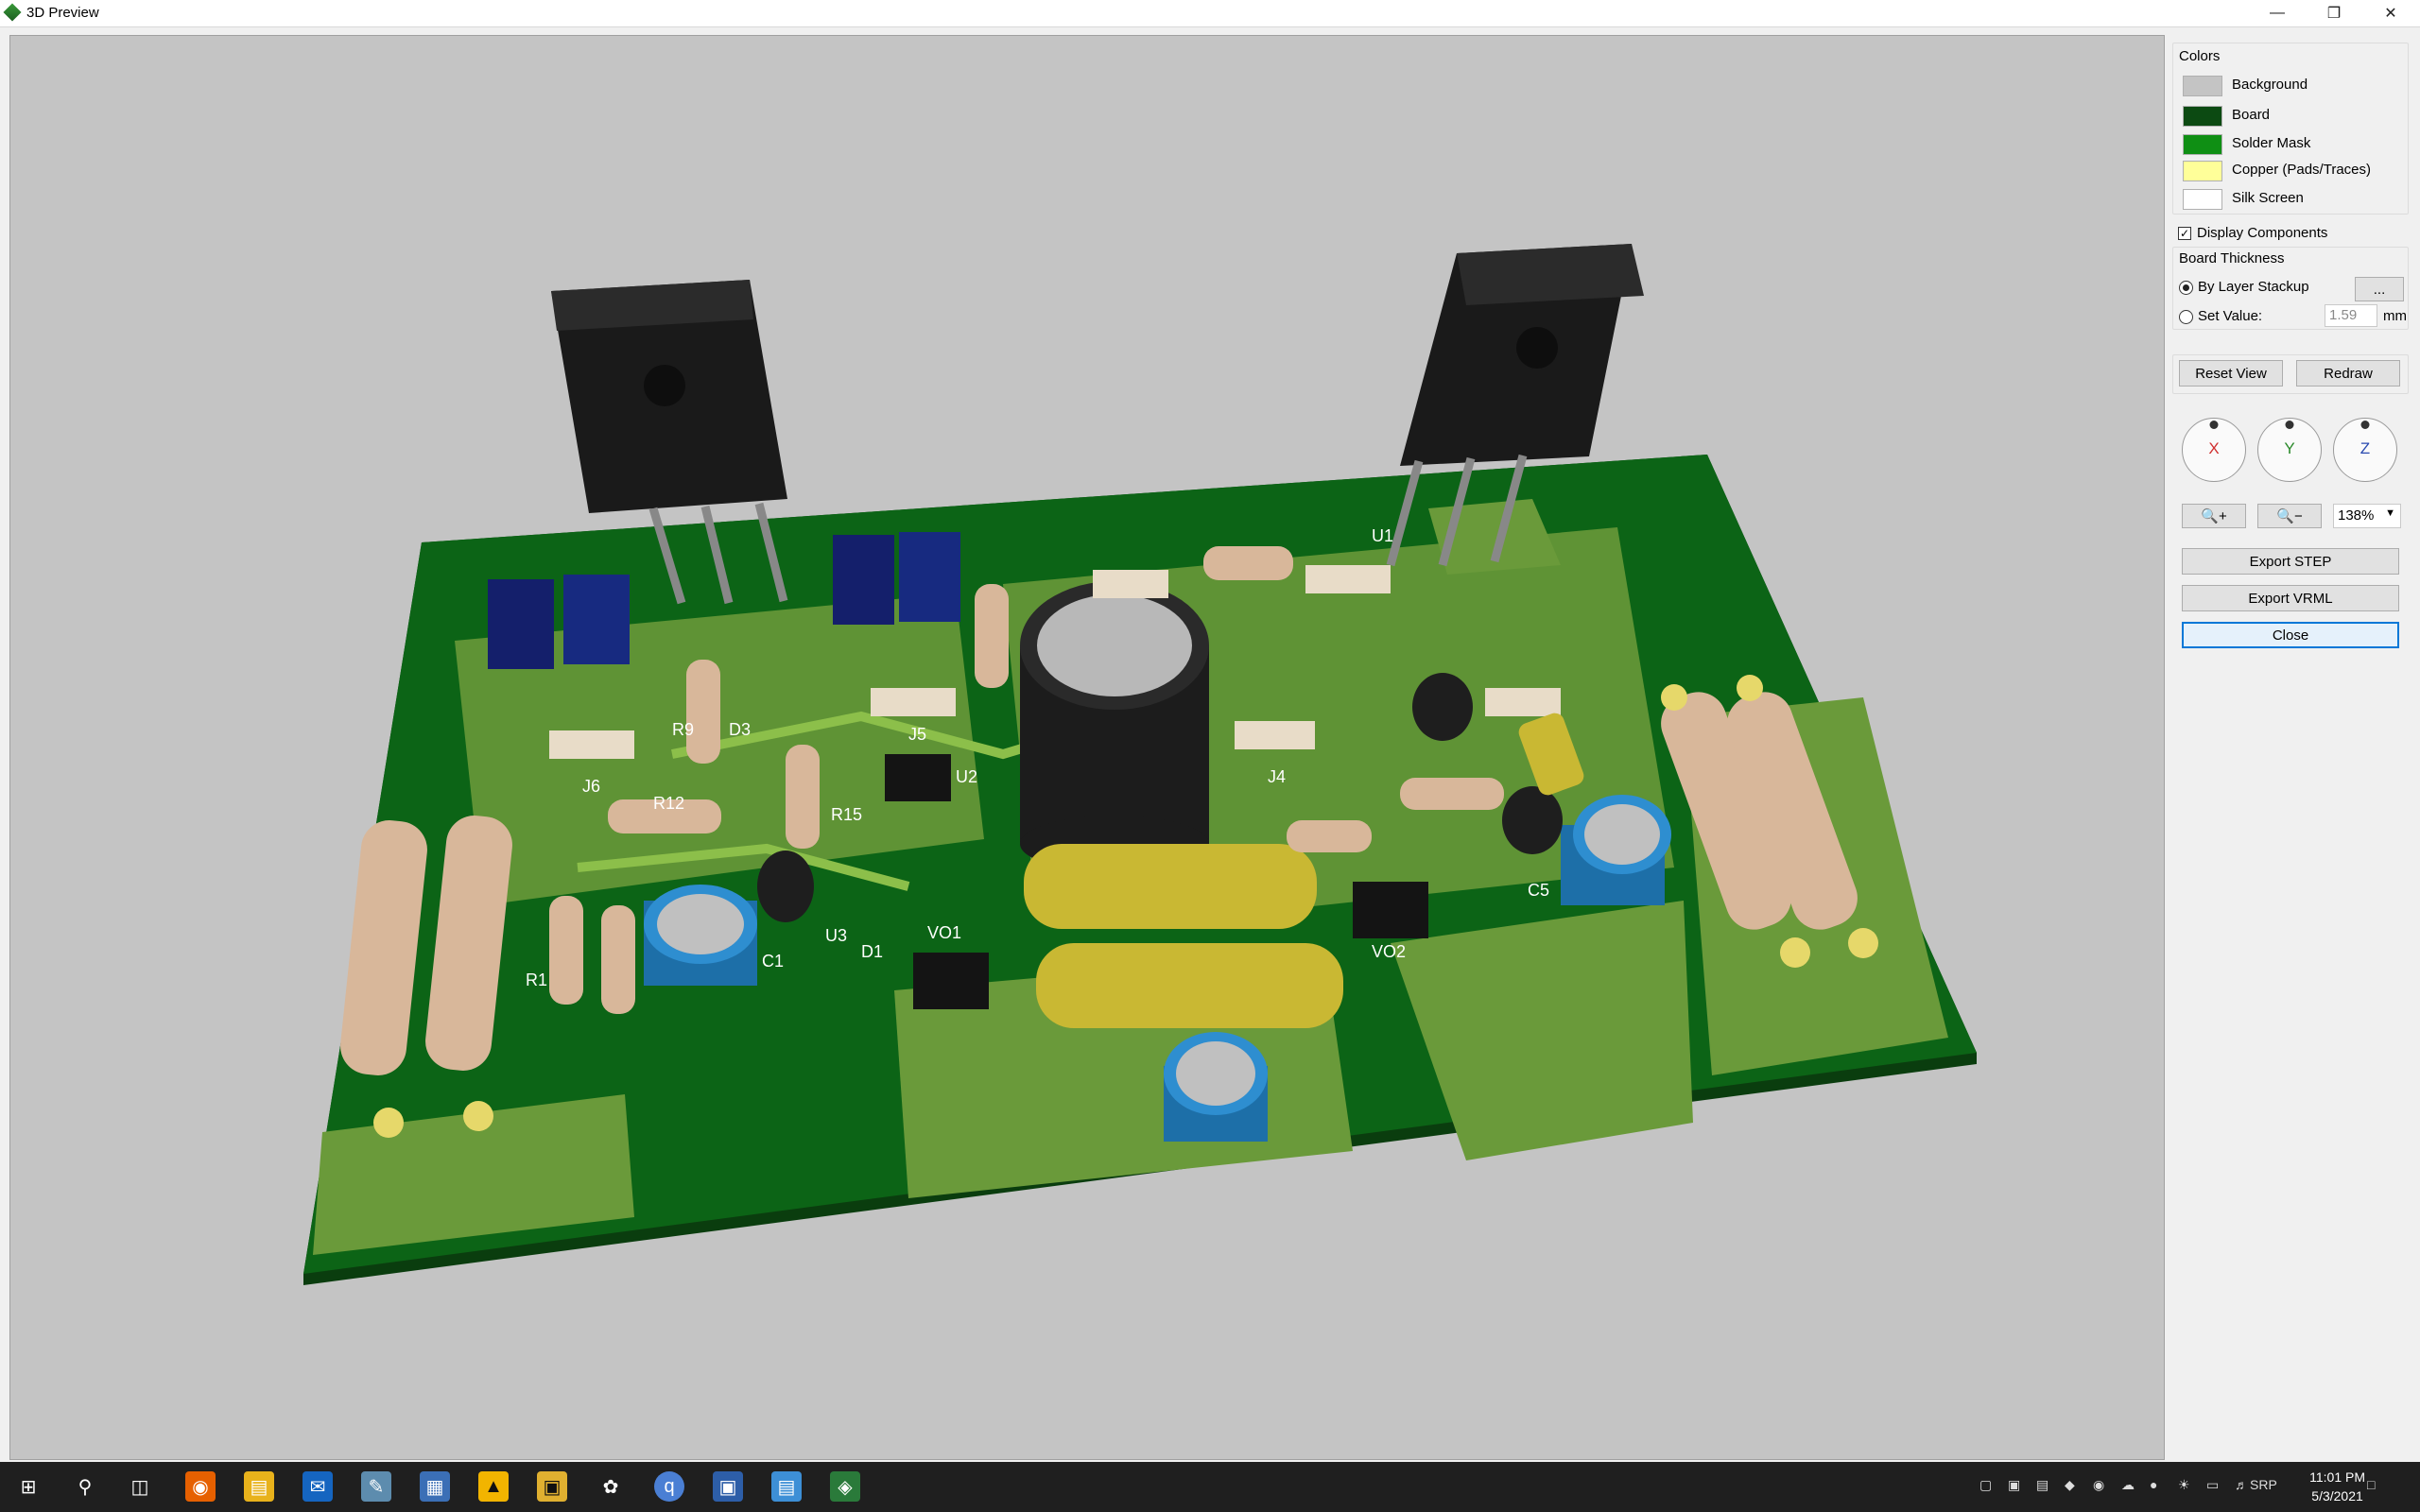 The width and height of the screenshot is (2420, 1512). Describe the element at coordinates (2070, 1485) in the screenshot. I see `tray-app-icon: ◆` at that location.